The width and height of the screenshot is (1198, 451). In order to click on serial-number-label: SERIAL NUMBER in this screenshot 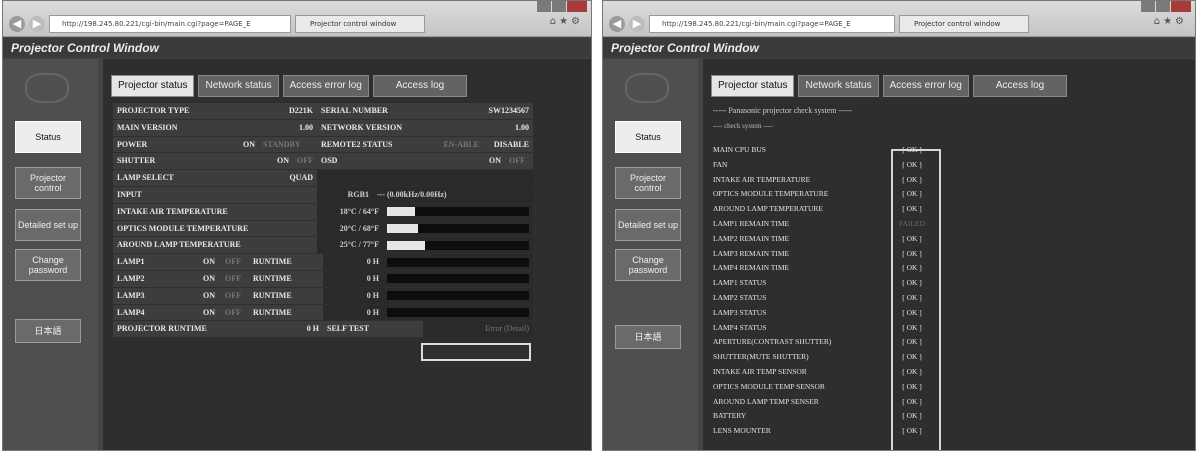, I will do `click(392, 111)`.